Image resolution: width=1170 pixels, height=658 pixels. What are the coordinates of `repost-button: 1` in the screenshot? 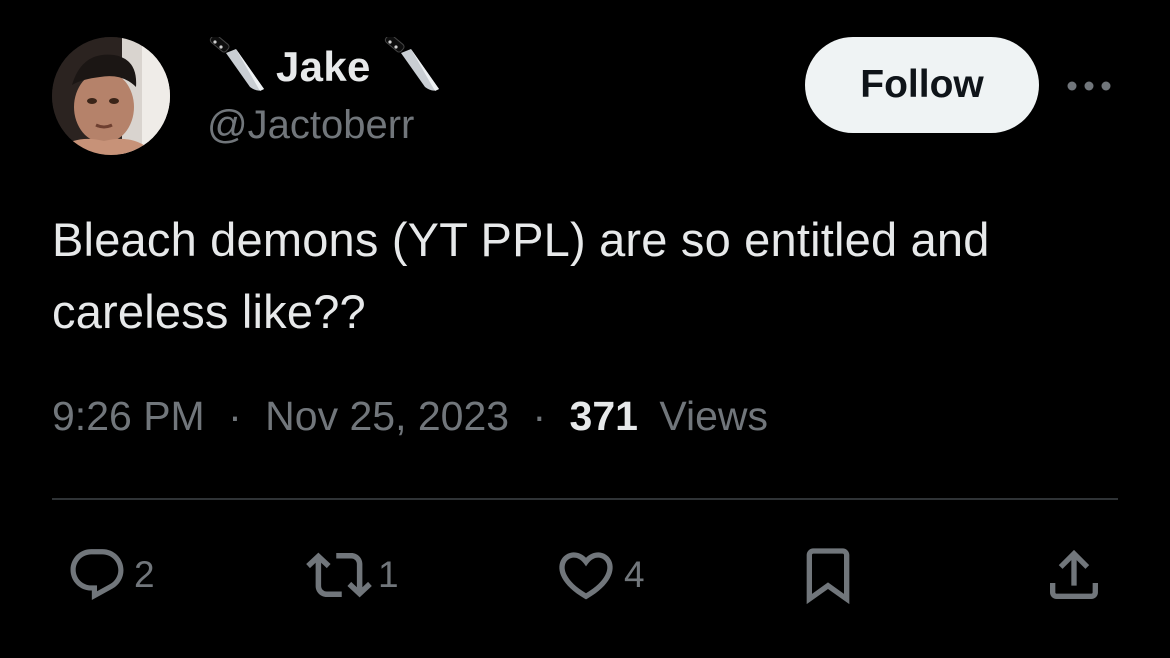 It's located at (352, 575).